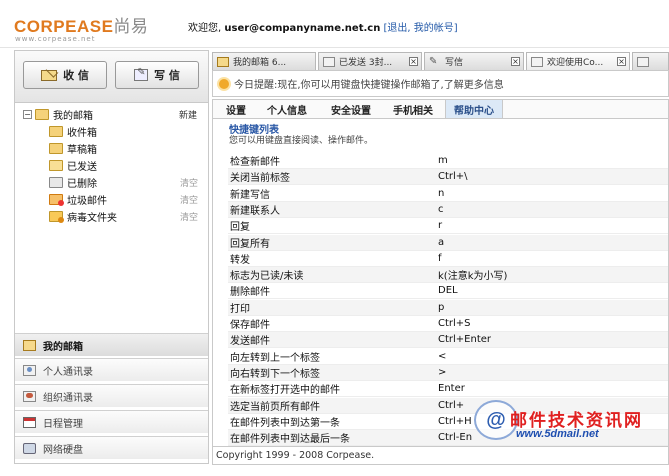 This screenshot has width=669, height=476. What do you see at coordinates (27, 114) in the screenshot?
I see `collapse-toggle-icon: −` at bounding box center [27, 114].